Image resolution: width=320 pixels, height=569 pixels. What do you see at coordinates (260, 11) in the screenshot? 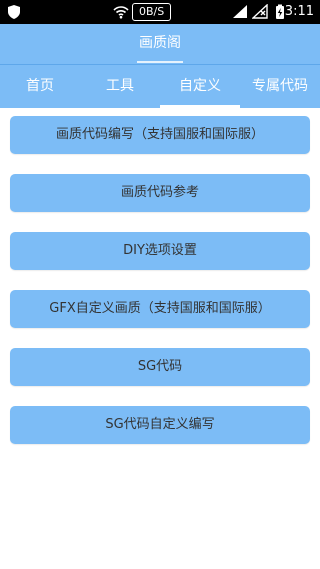
I see `no-sim-icon` at bounding box center [260, 11].